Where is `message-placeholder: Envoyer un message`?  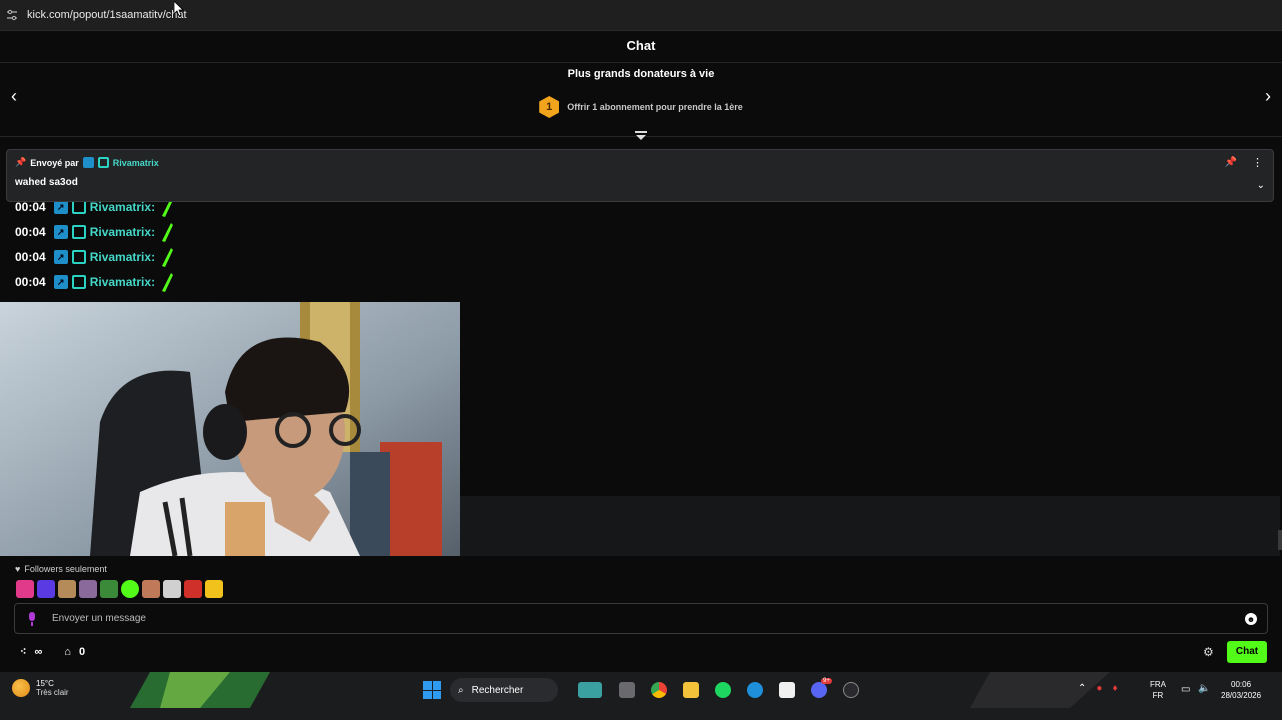
message-placeholder: Envoyer un message is located at coordinates (99, 618).